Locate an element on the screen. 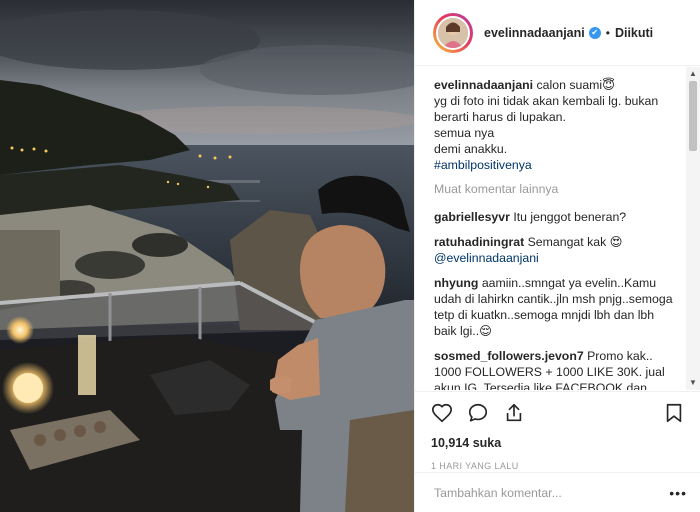 This screenshot has width=700, height=512. comment-author: gabriellesyvr is located at coordinates (472, 217).